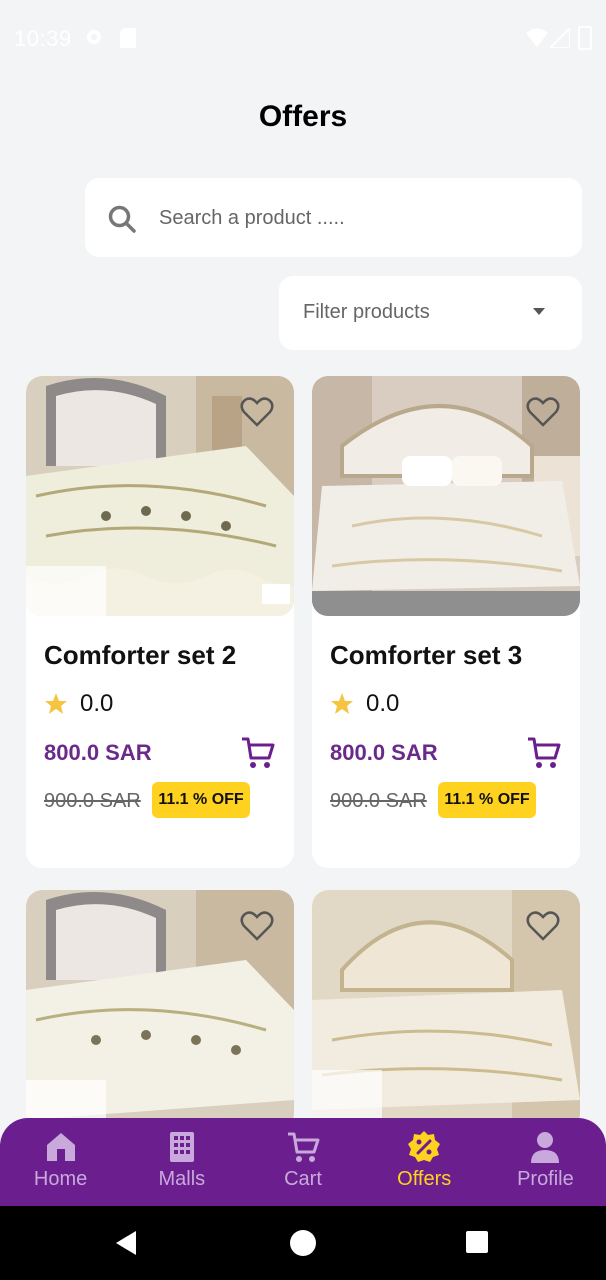 This screenshot has height=1280, width=606. What do you see at coordinates (545, 1179) in the screenshot?
I see `nav-label: Profile` at bounding box center [545, 1179].